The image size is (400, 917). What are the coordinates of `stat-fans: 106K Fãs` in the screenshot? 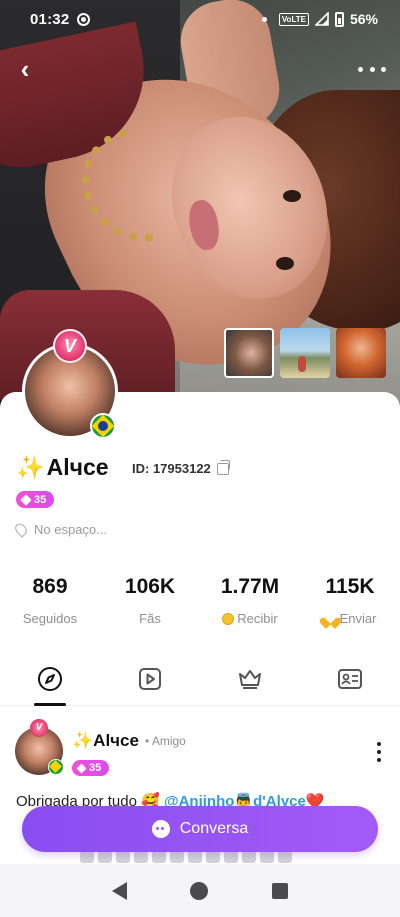 It's located at (150, 600).